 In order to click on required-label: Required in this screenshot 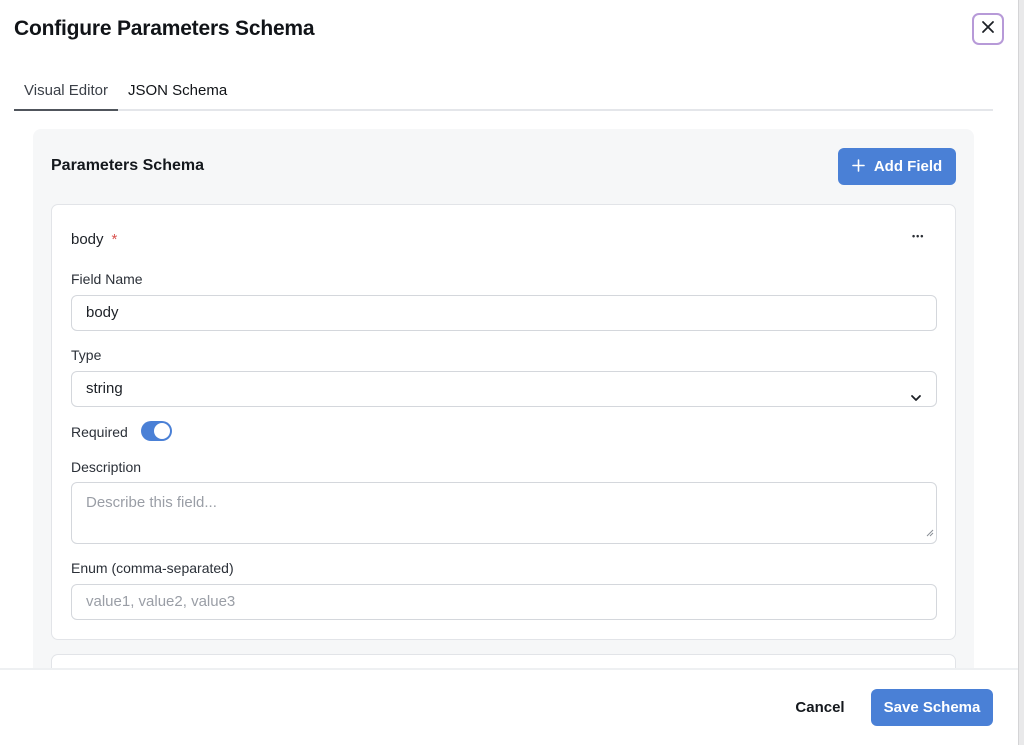, I will do `click(99, 432)`.